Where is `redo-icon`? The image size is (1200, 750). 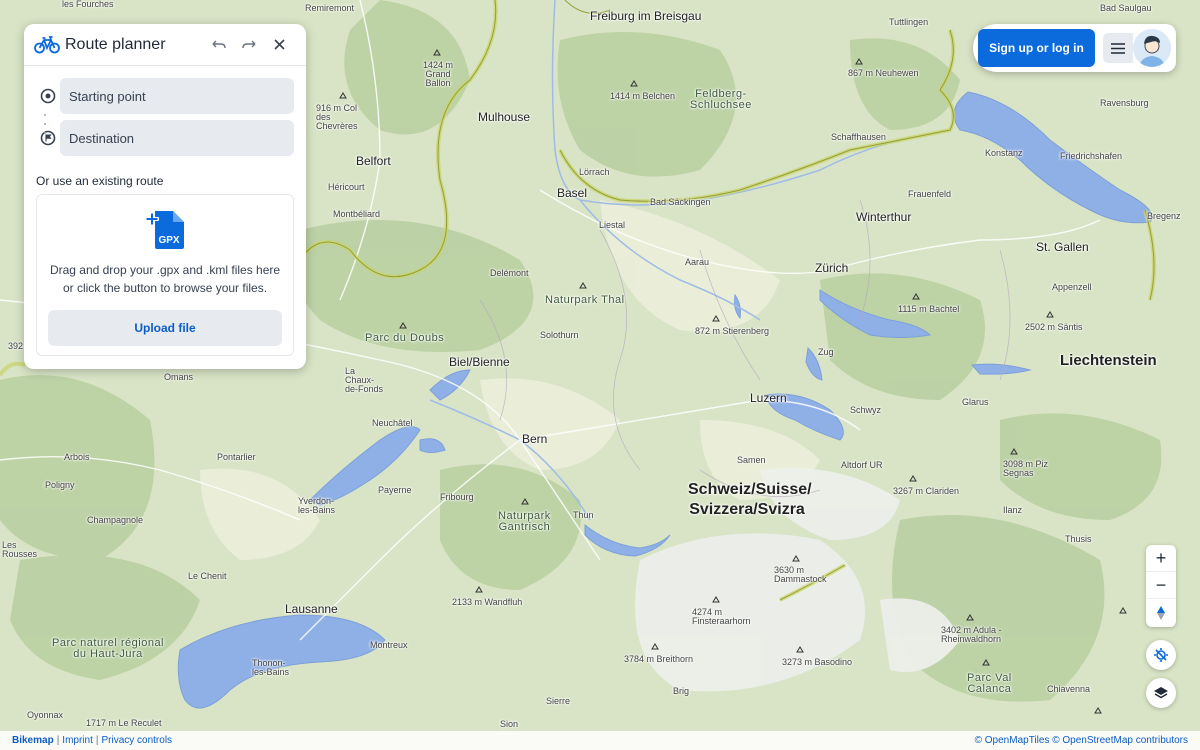
redo-icon is located at coordinates (249, 44).